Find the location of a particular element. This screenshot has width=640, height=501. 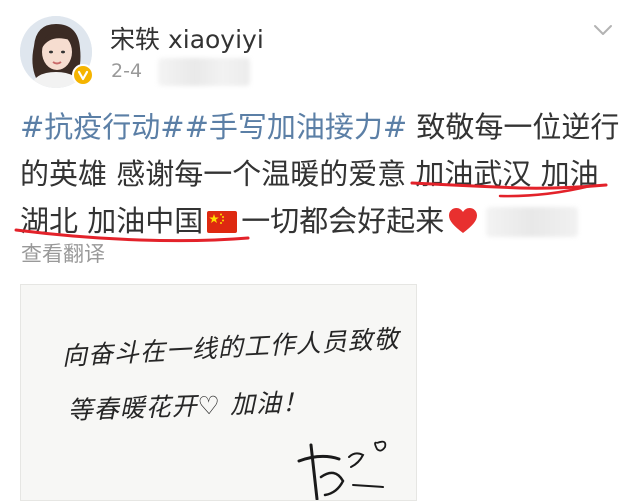

post-text-line-2: 的英雄 感谢每一个温暖的爱意 加油武汉 加油 is located at coordinates (320, 174).